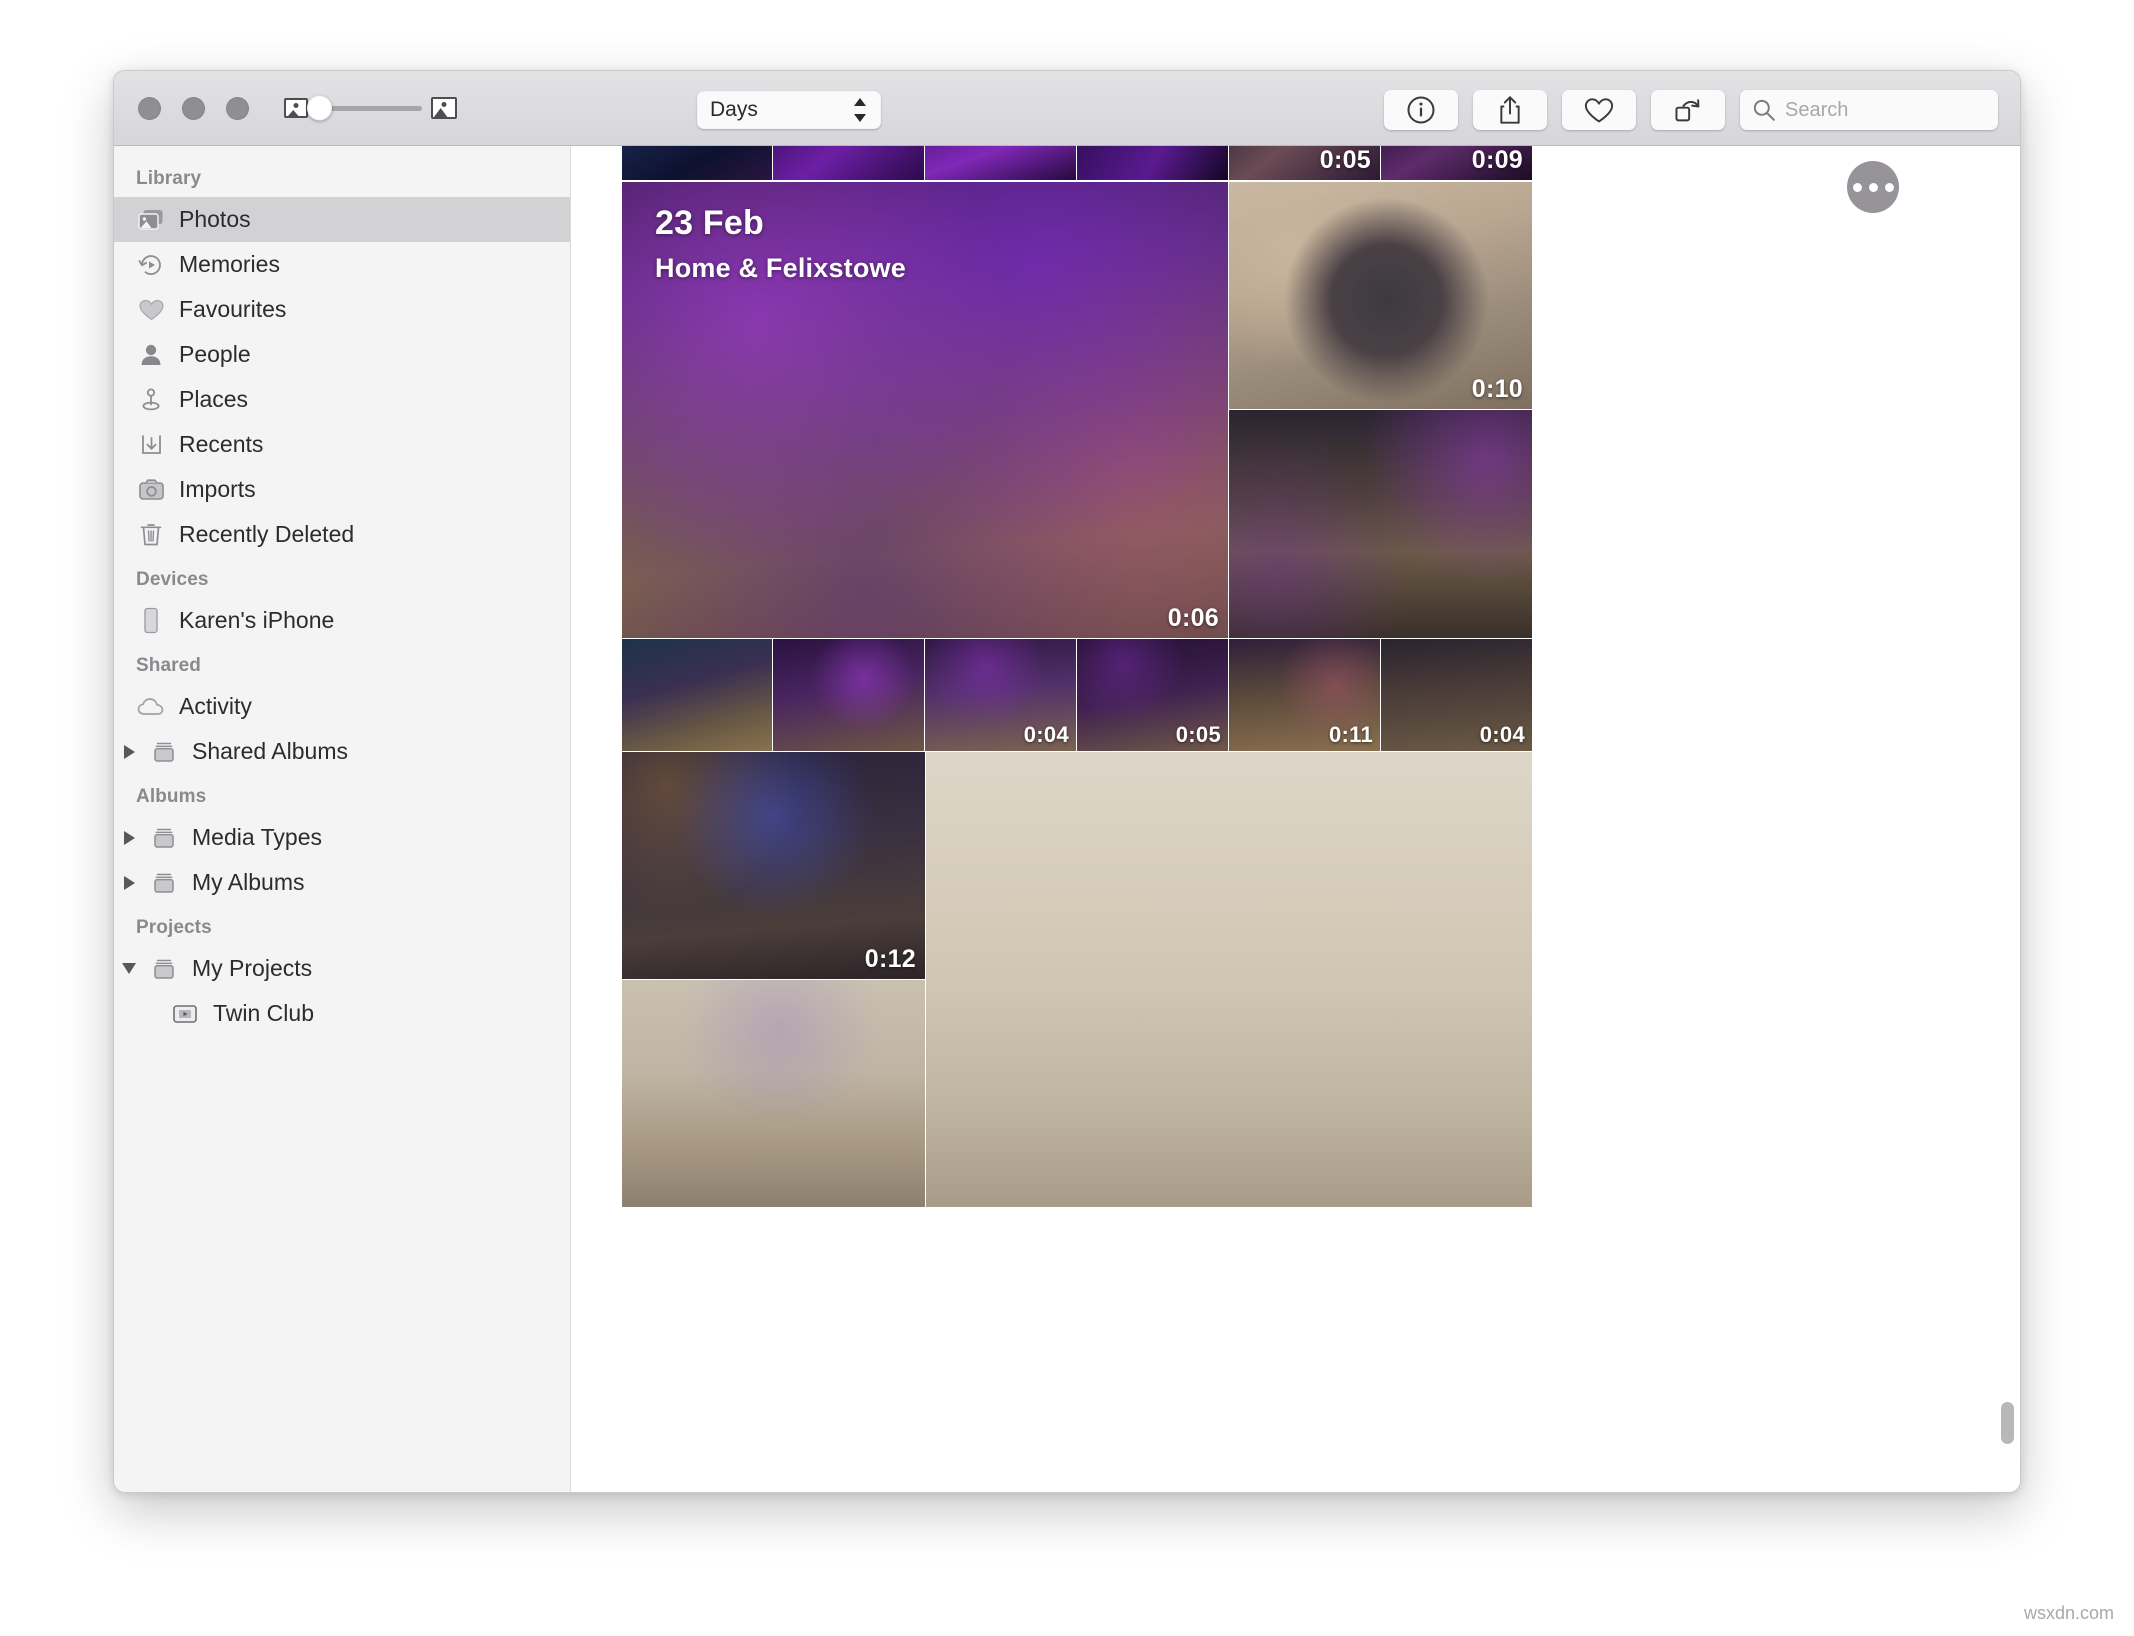 This screenshot has width=2134, height=1636. Describe the element at coordinates (257, 837) in the screenshot. I see `sidebar-item-label: Media Types` at that location.